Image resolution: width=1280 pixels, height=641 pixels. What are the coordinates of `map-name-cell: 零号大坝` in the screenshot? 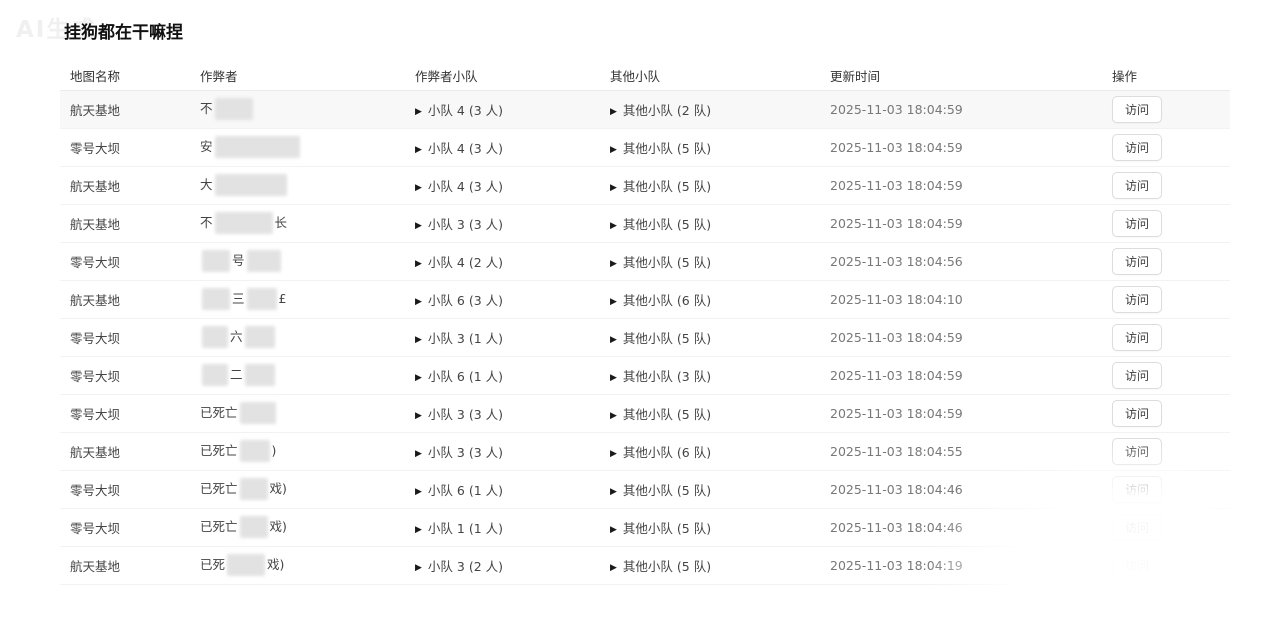 It's located at (95, 376).